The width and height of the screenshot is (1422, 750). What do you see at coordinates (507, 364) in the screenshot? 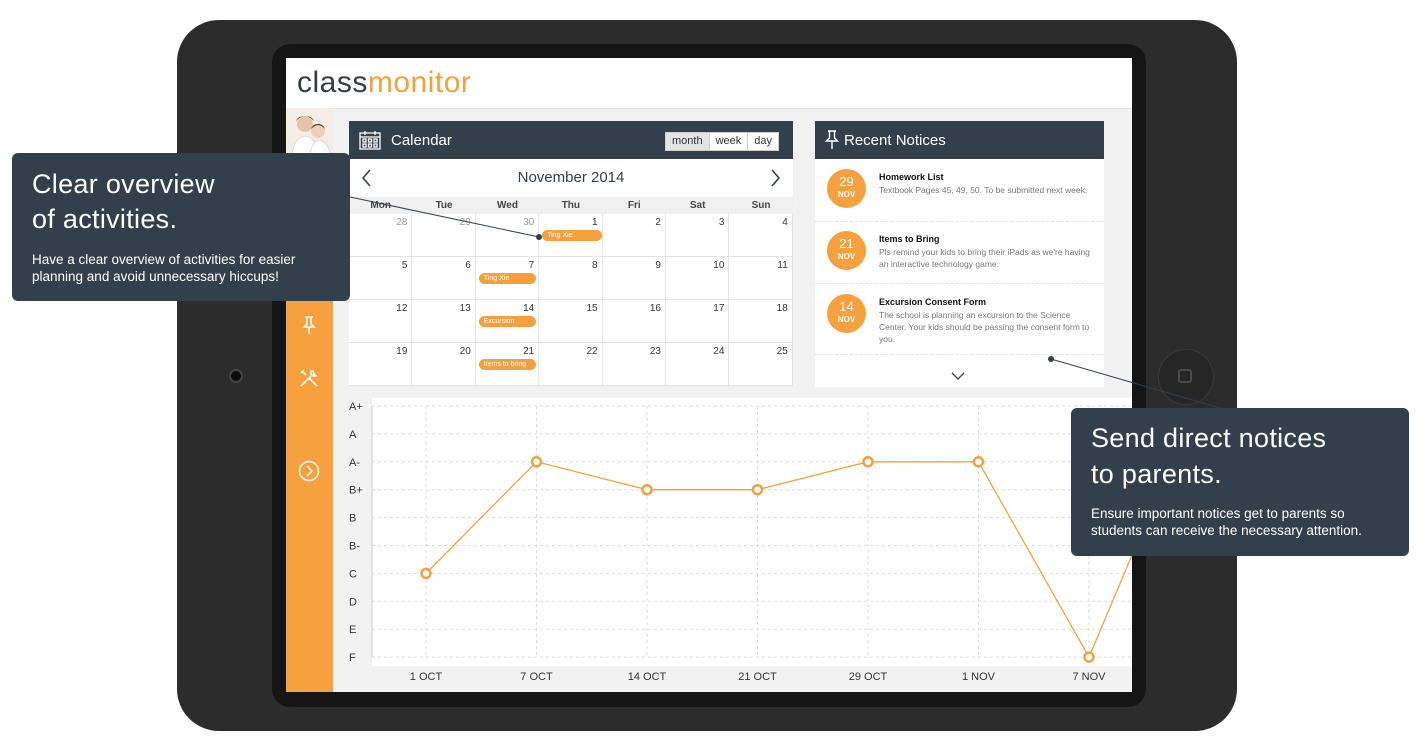
I see `calendar-event: Items to bring` at bounding box center [507, 364].